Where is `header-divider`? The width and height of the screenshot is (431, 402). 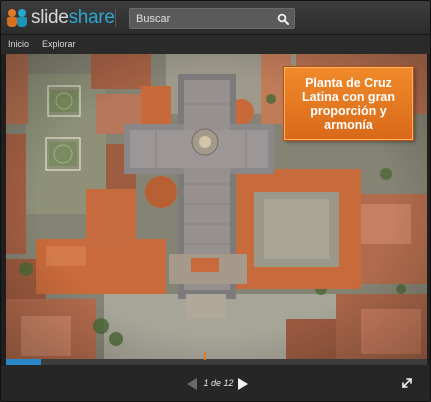
header-divider is located at coordinates (115, 18).